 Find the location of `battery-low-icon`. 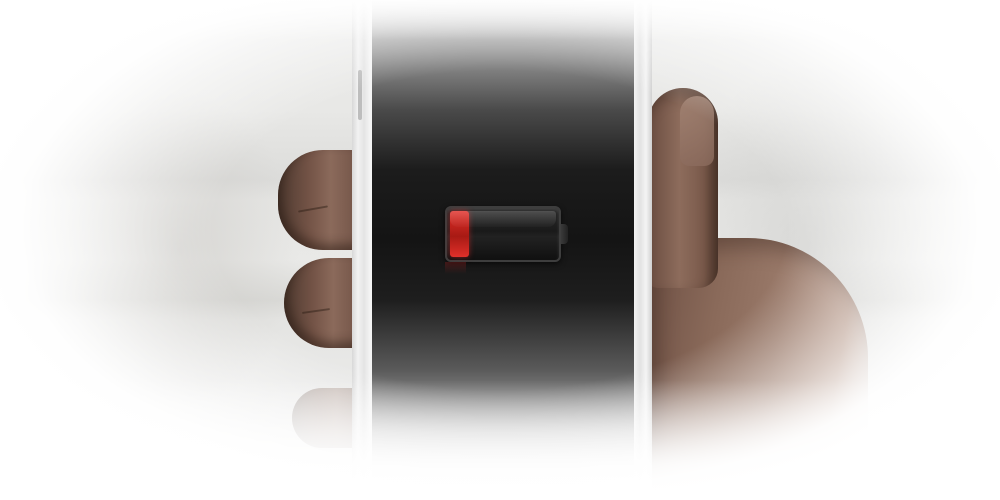

battery-low-icon is located at coordinates (503, 234).